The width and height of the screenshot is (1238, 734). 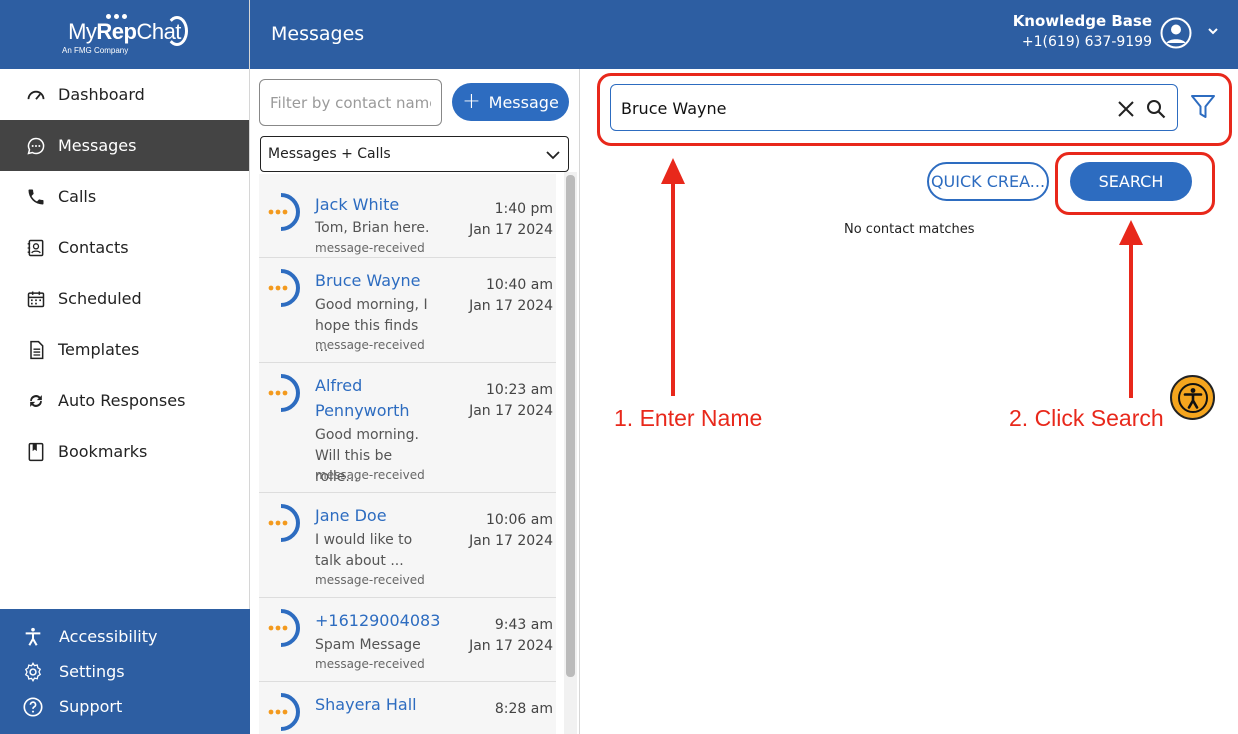 I want to click on account-phone: +1(619) 637-9199, so click(x=1086, y=42).